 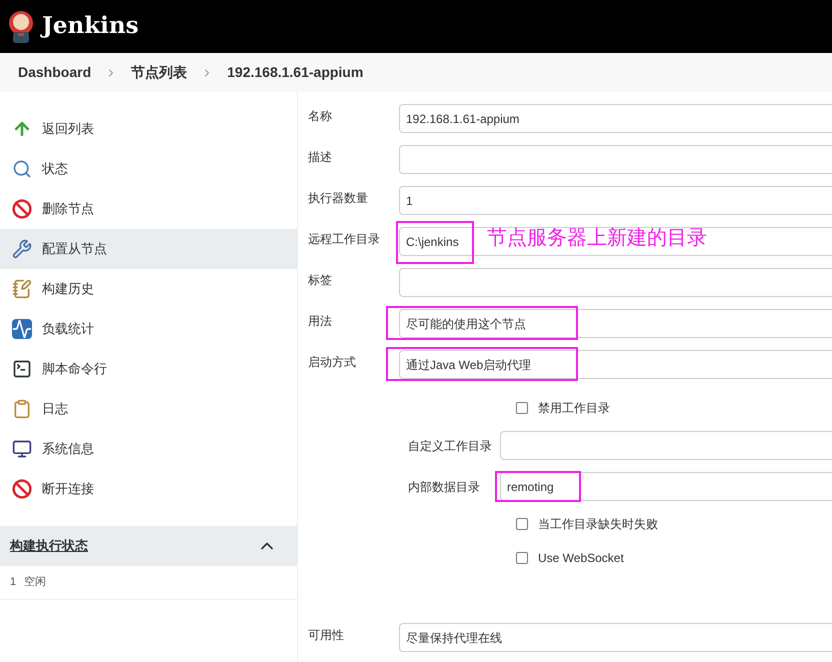 I want to click on field-label: 自定义工作目录, so click(x=450, y=446).